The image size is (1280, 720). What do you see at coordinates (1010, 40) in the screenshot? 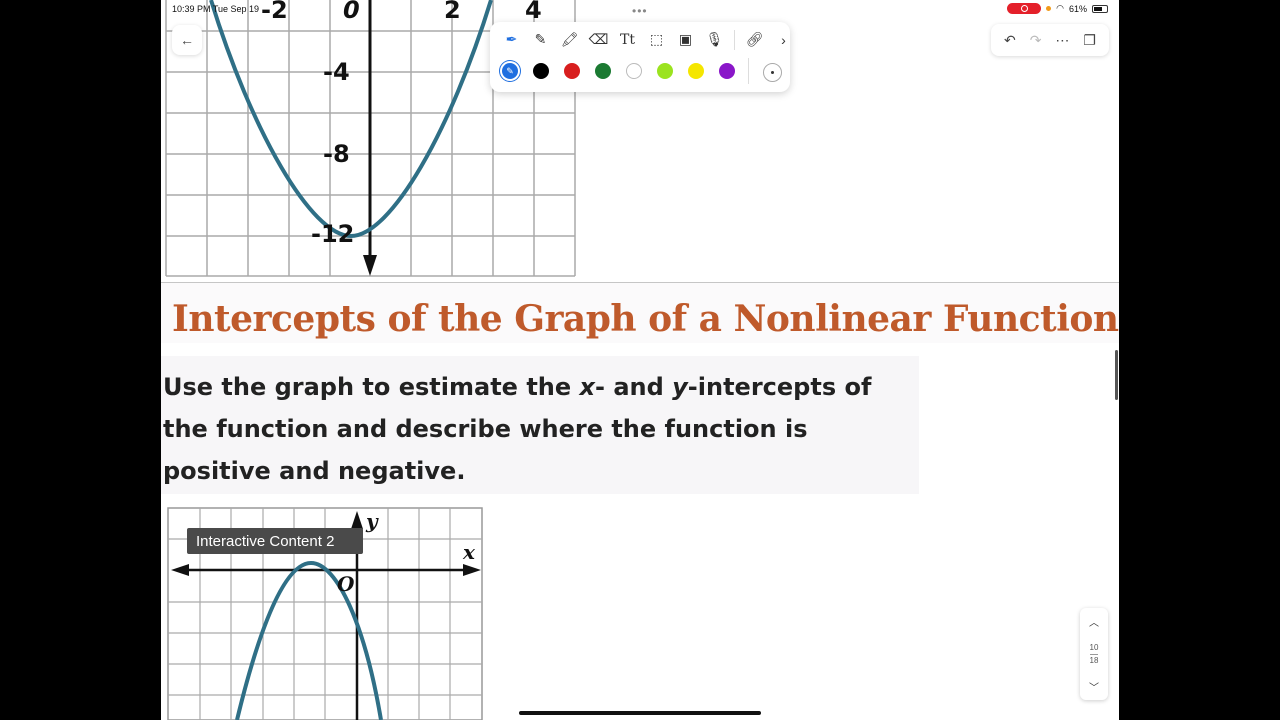
I see `undo-icon: ↶` at bounding box center [1010, 40].